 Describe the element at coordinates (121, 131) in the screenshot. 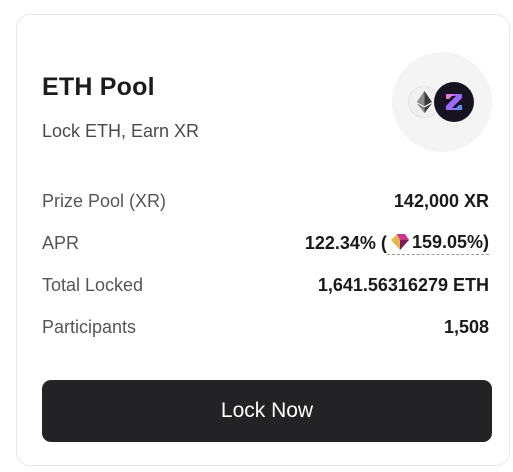

I see `pool-subtitle: Lock ETH, Earn XR` at that location.